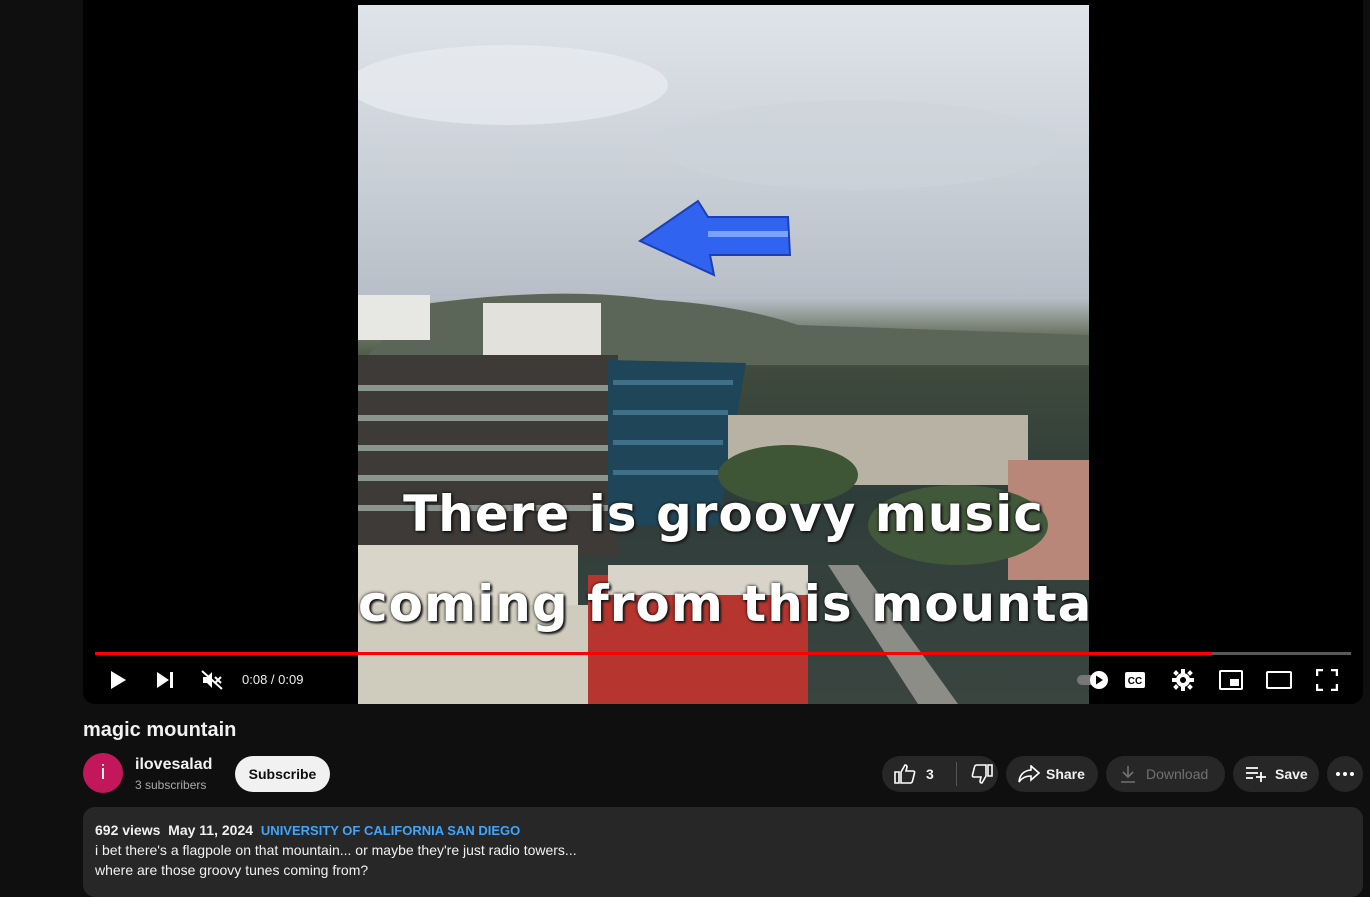 This screenshot has height=897, width=1370. I want to click on time-display: 0:08 / 0:09, so click(273, 679).